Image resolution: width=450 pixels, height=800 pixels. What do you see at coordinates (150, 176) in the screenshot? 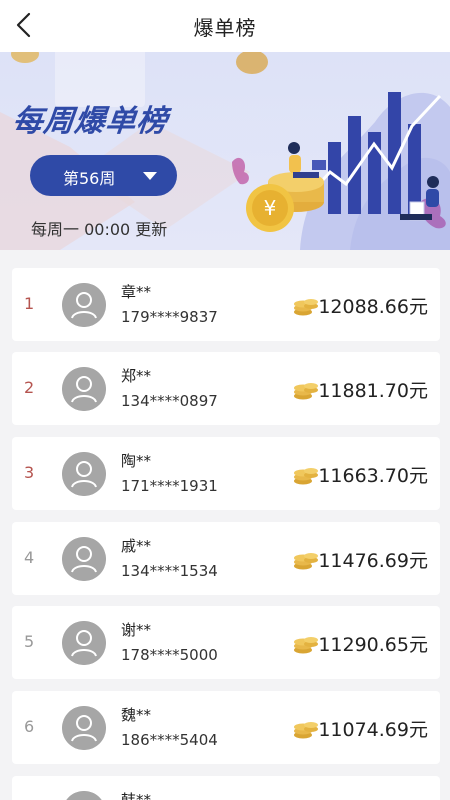
I see `caret-down-icon` at bounding box center [150, 176].